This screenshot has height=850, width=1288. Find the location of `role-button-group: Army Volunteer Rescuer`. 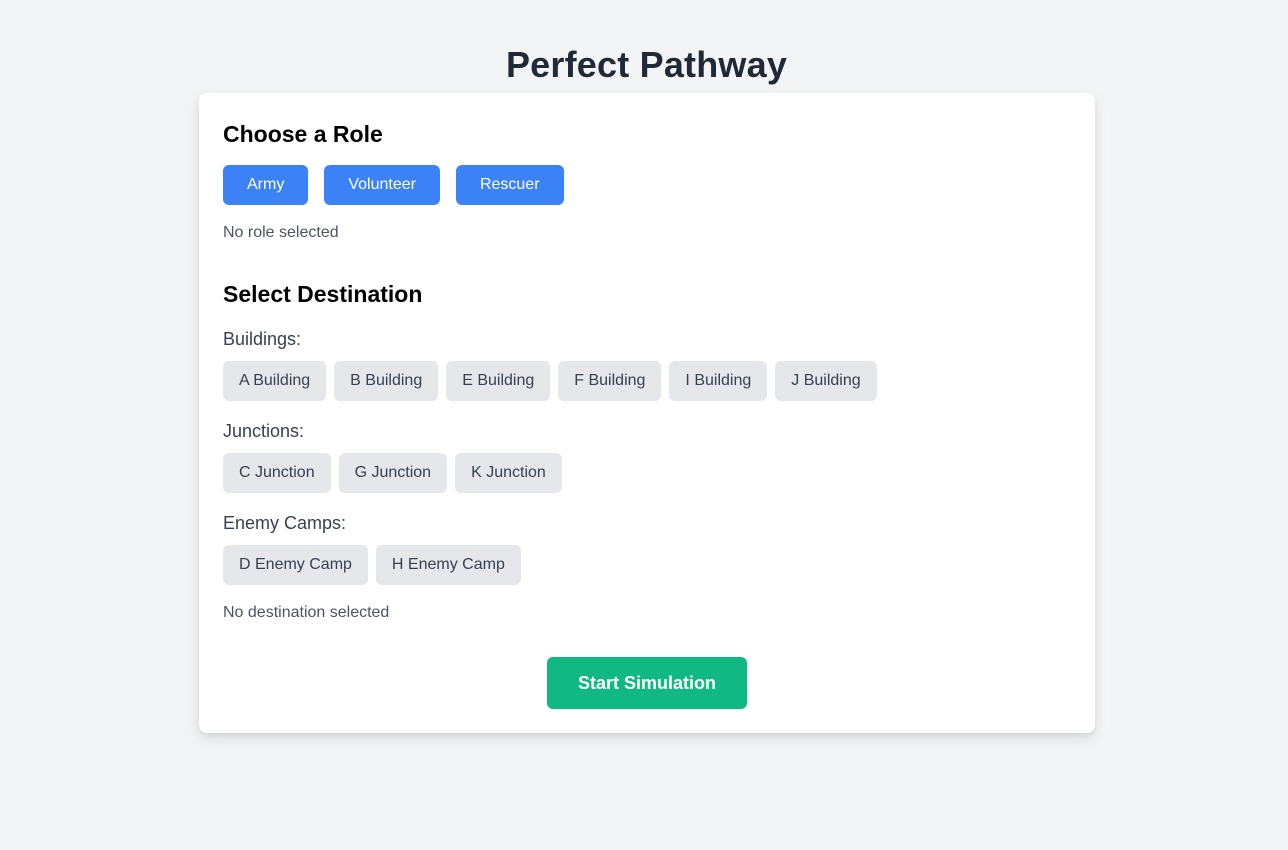

role-button-group: Army Volunteer Rescuer is located at coordinates (393, 185).